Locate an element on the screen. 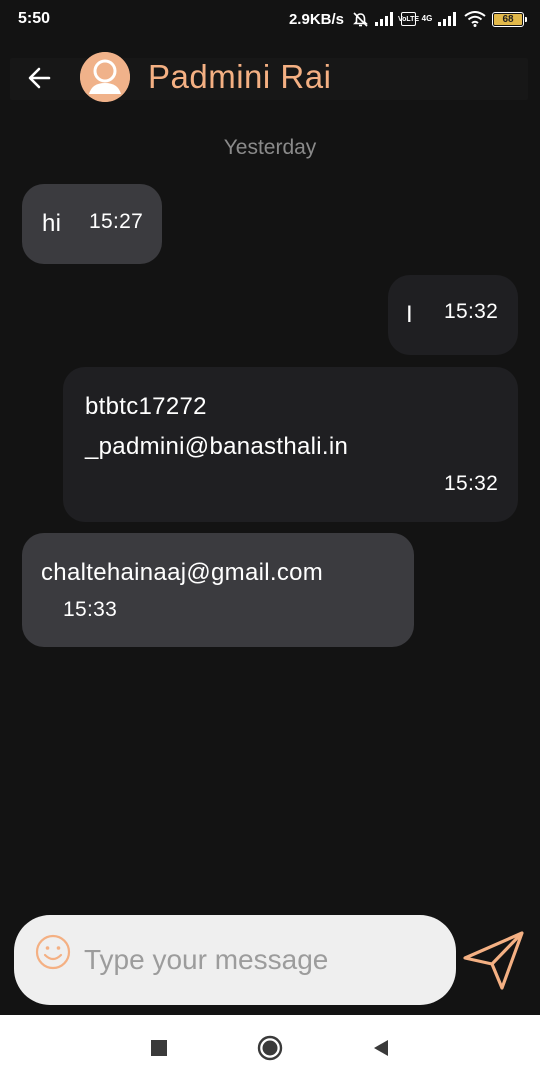 The width and height of the screenshot is (540, 1080). emoji-button is located at coordinates (53, 952).